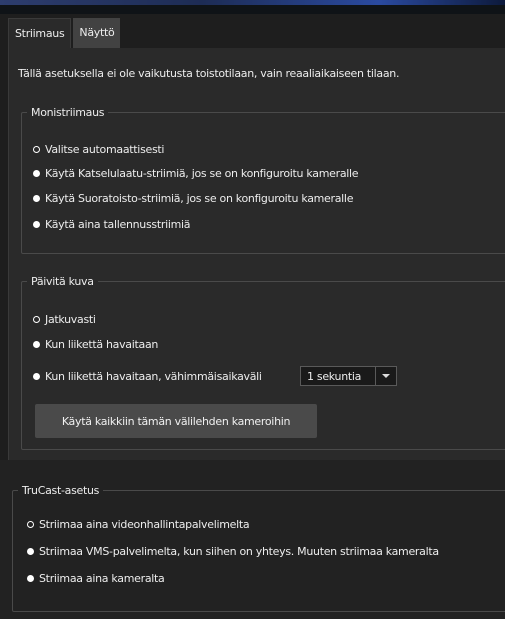  Describe the element at coordinates (97, 33) in the screenshot. I see `tab-display: Näyttö` at that location.